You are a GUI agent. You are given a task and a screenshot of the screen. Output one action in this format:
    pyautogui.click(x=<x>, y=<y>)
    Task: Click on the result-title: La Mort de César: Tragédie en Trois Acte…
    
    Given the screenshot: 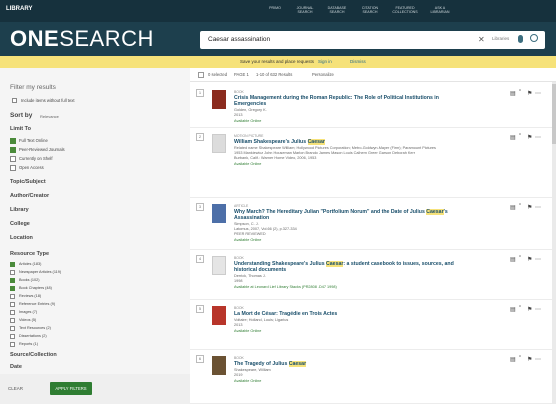 What is the action you would take?
    pyautogui.click(x=349, y=314)
    